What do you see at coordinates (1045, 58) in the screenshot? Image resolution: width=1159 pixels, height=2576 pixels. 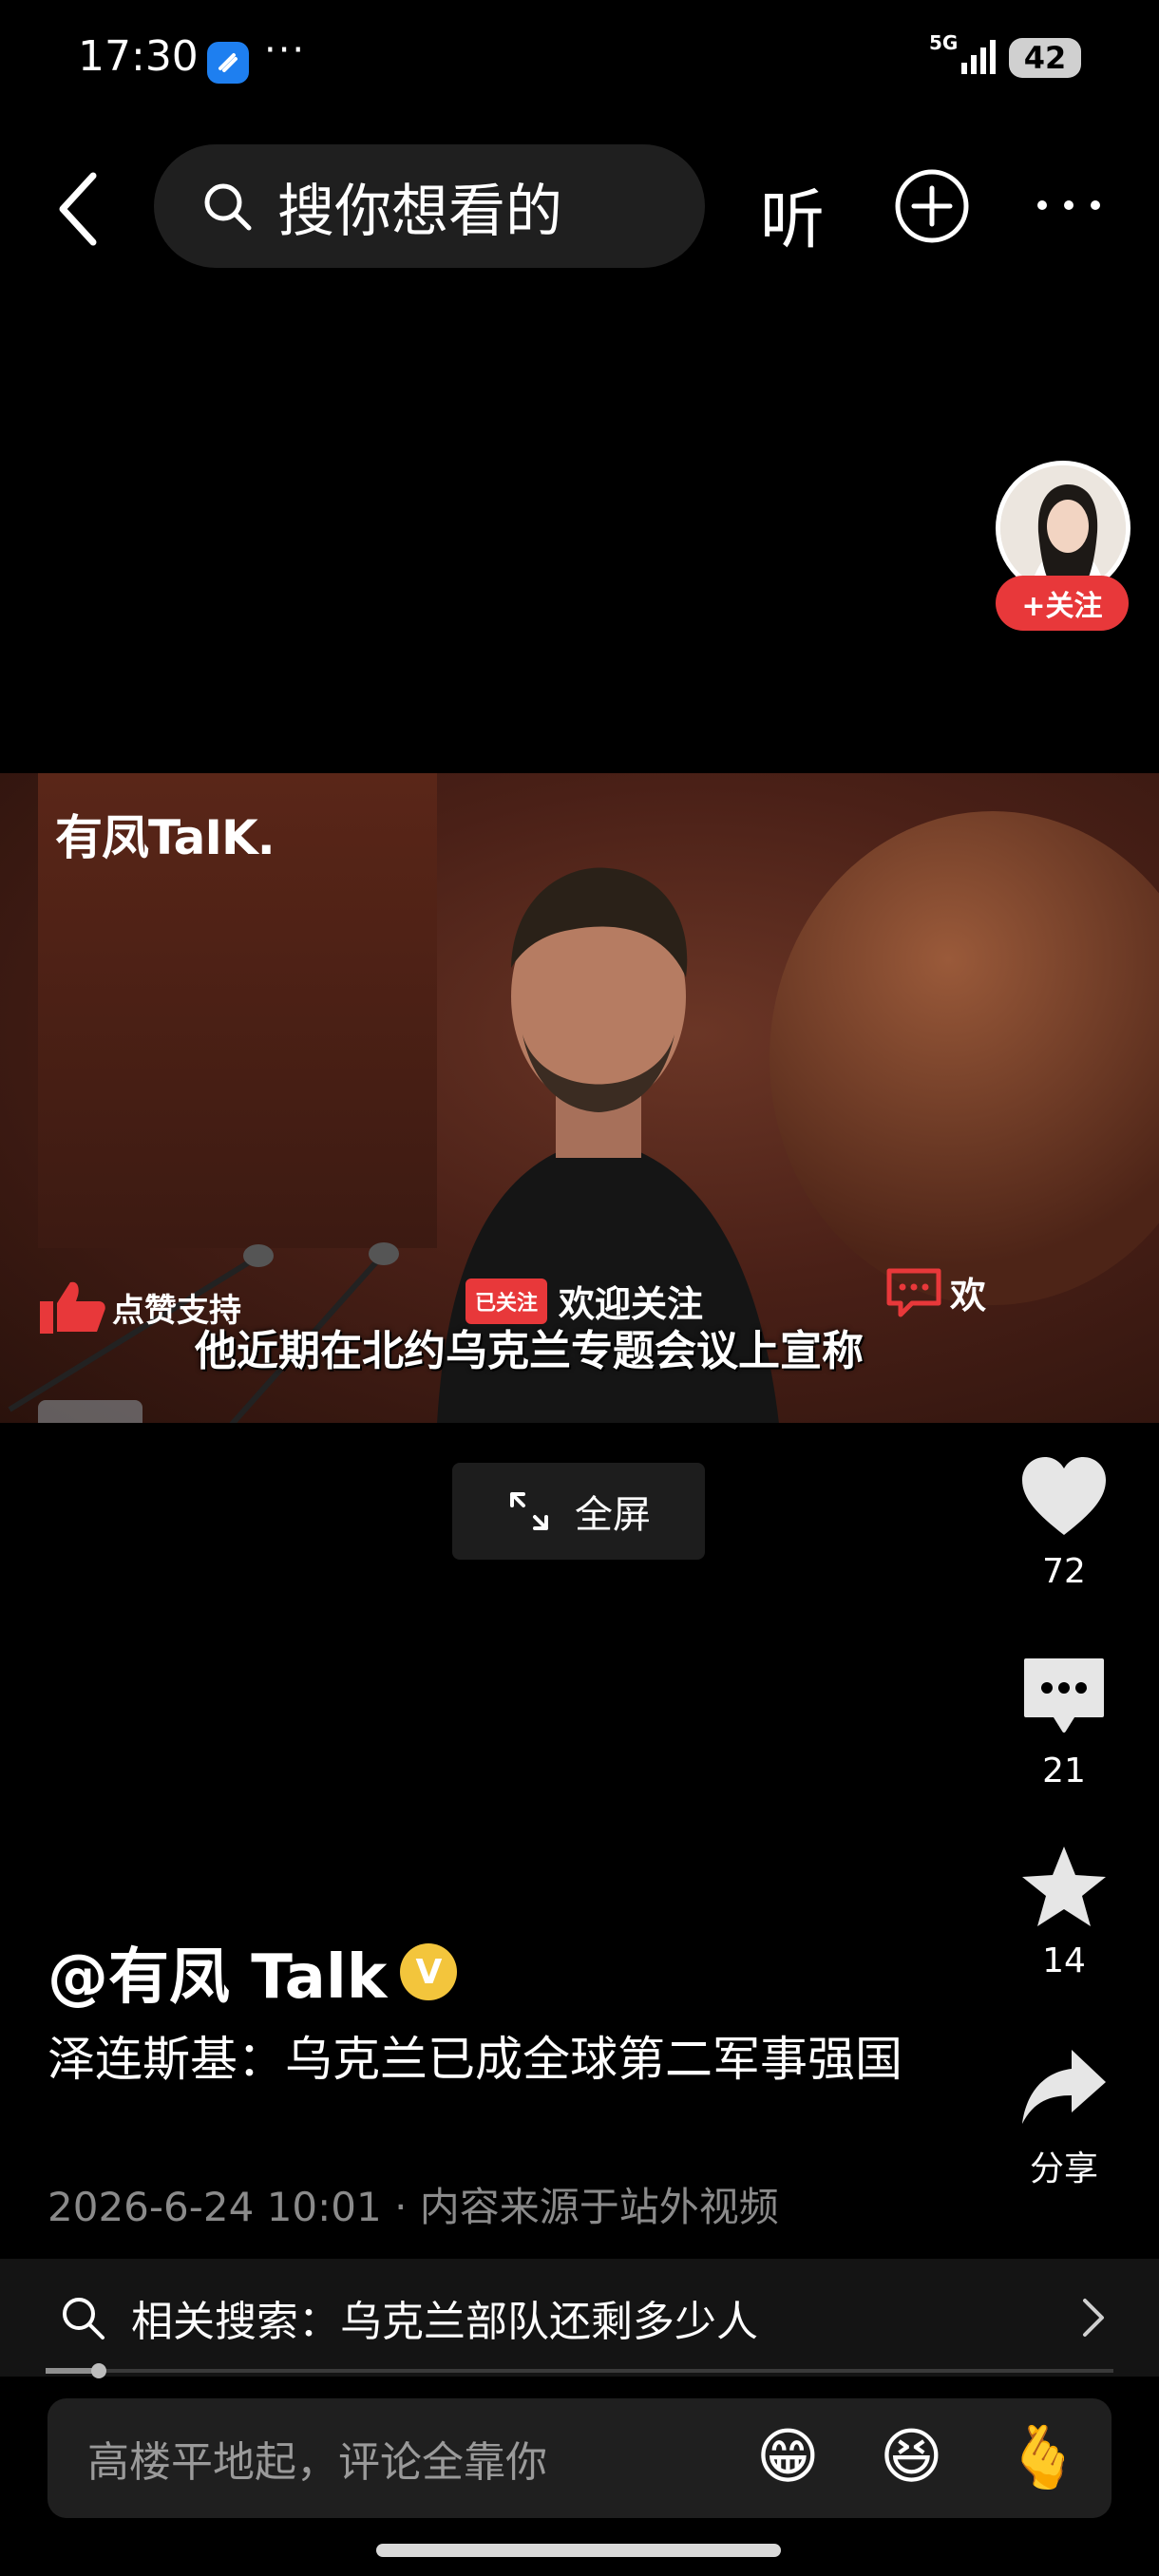 I see `battery-indicator: 42` at bounding box center [1045, 58].